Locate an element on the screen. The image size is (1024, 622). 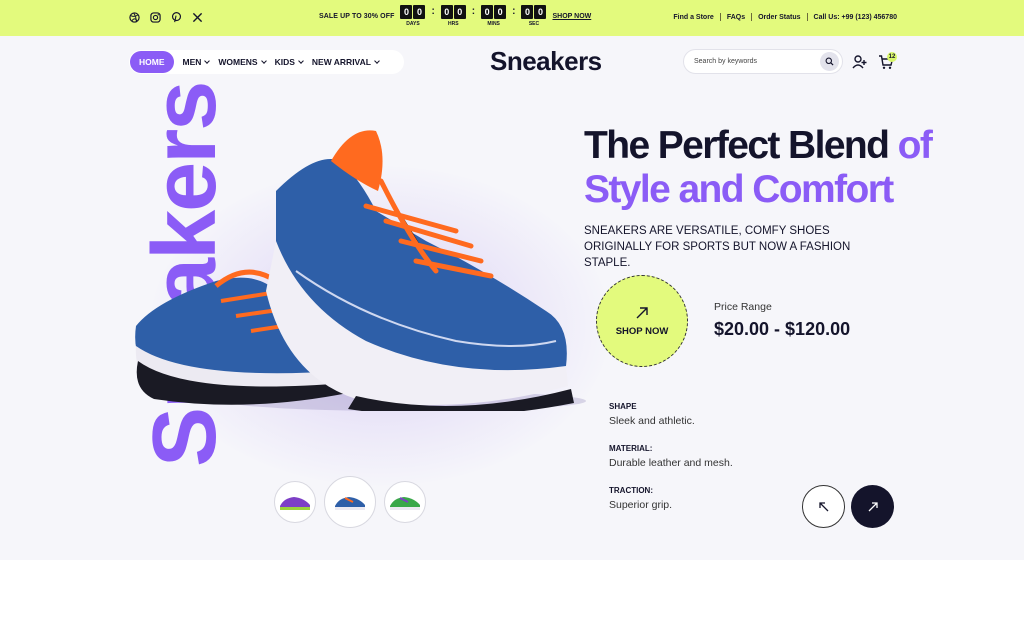
spec-material: MATERIAL: Durable leather and mesh. is located at coordinates (671, 456).